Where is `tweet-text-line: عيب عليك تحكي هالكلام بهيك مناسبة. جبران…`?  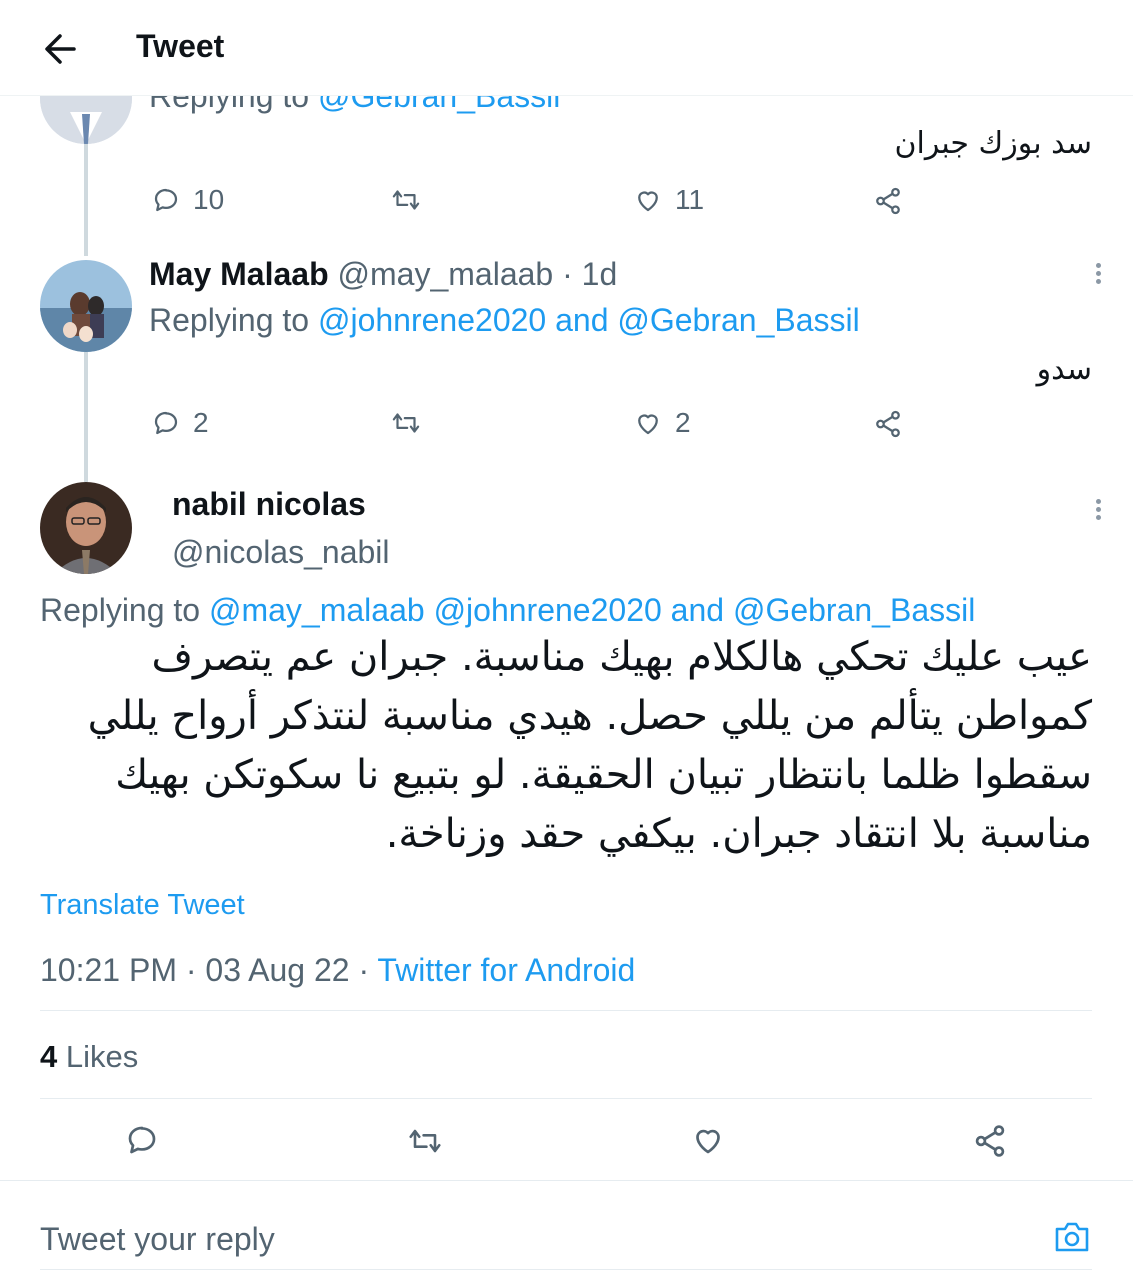 tweet-text-line: عيب عليك تحكي هالكلام بهيك مناسبة. جبران… is located at coordinates (621, 657).